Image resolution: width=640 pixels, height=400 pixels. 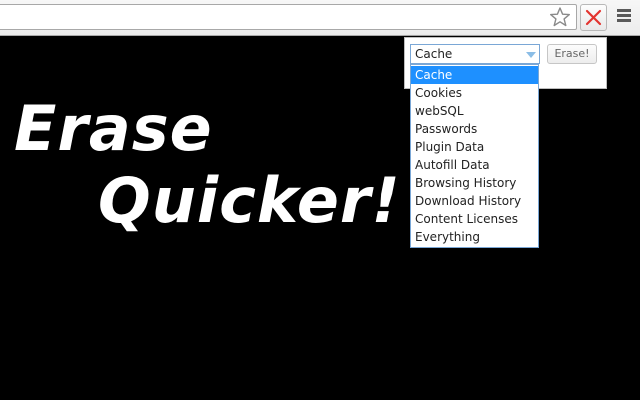 What do you see at coordinates (475, 54) in the screenshot?
I see `data-type-select: Cache` at bounding box center [475, 54].